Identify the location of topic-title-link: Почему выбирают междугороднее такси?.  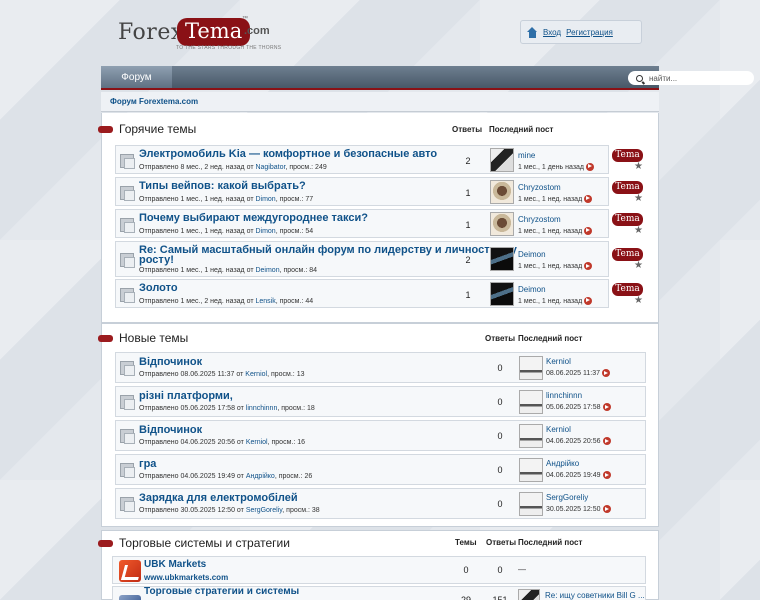
(253, 218).